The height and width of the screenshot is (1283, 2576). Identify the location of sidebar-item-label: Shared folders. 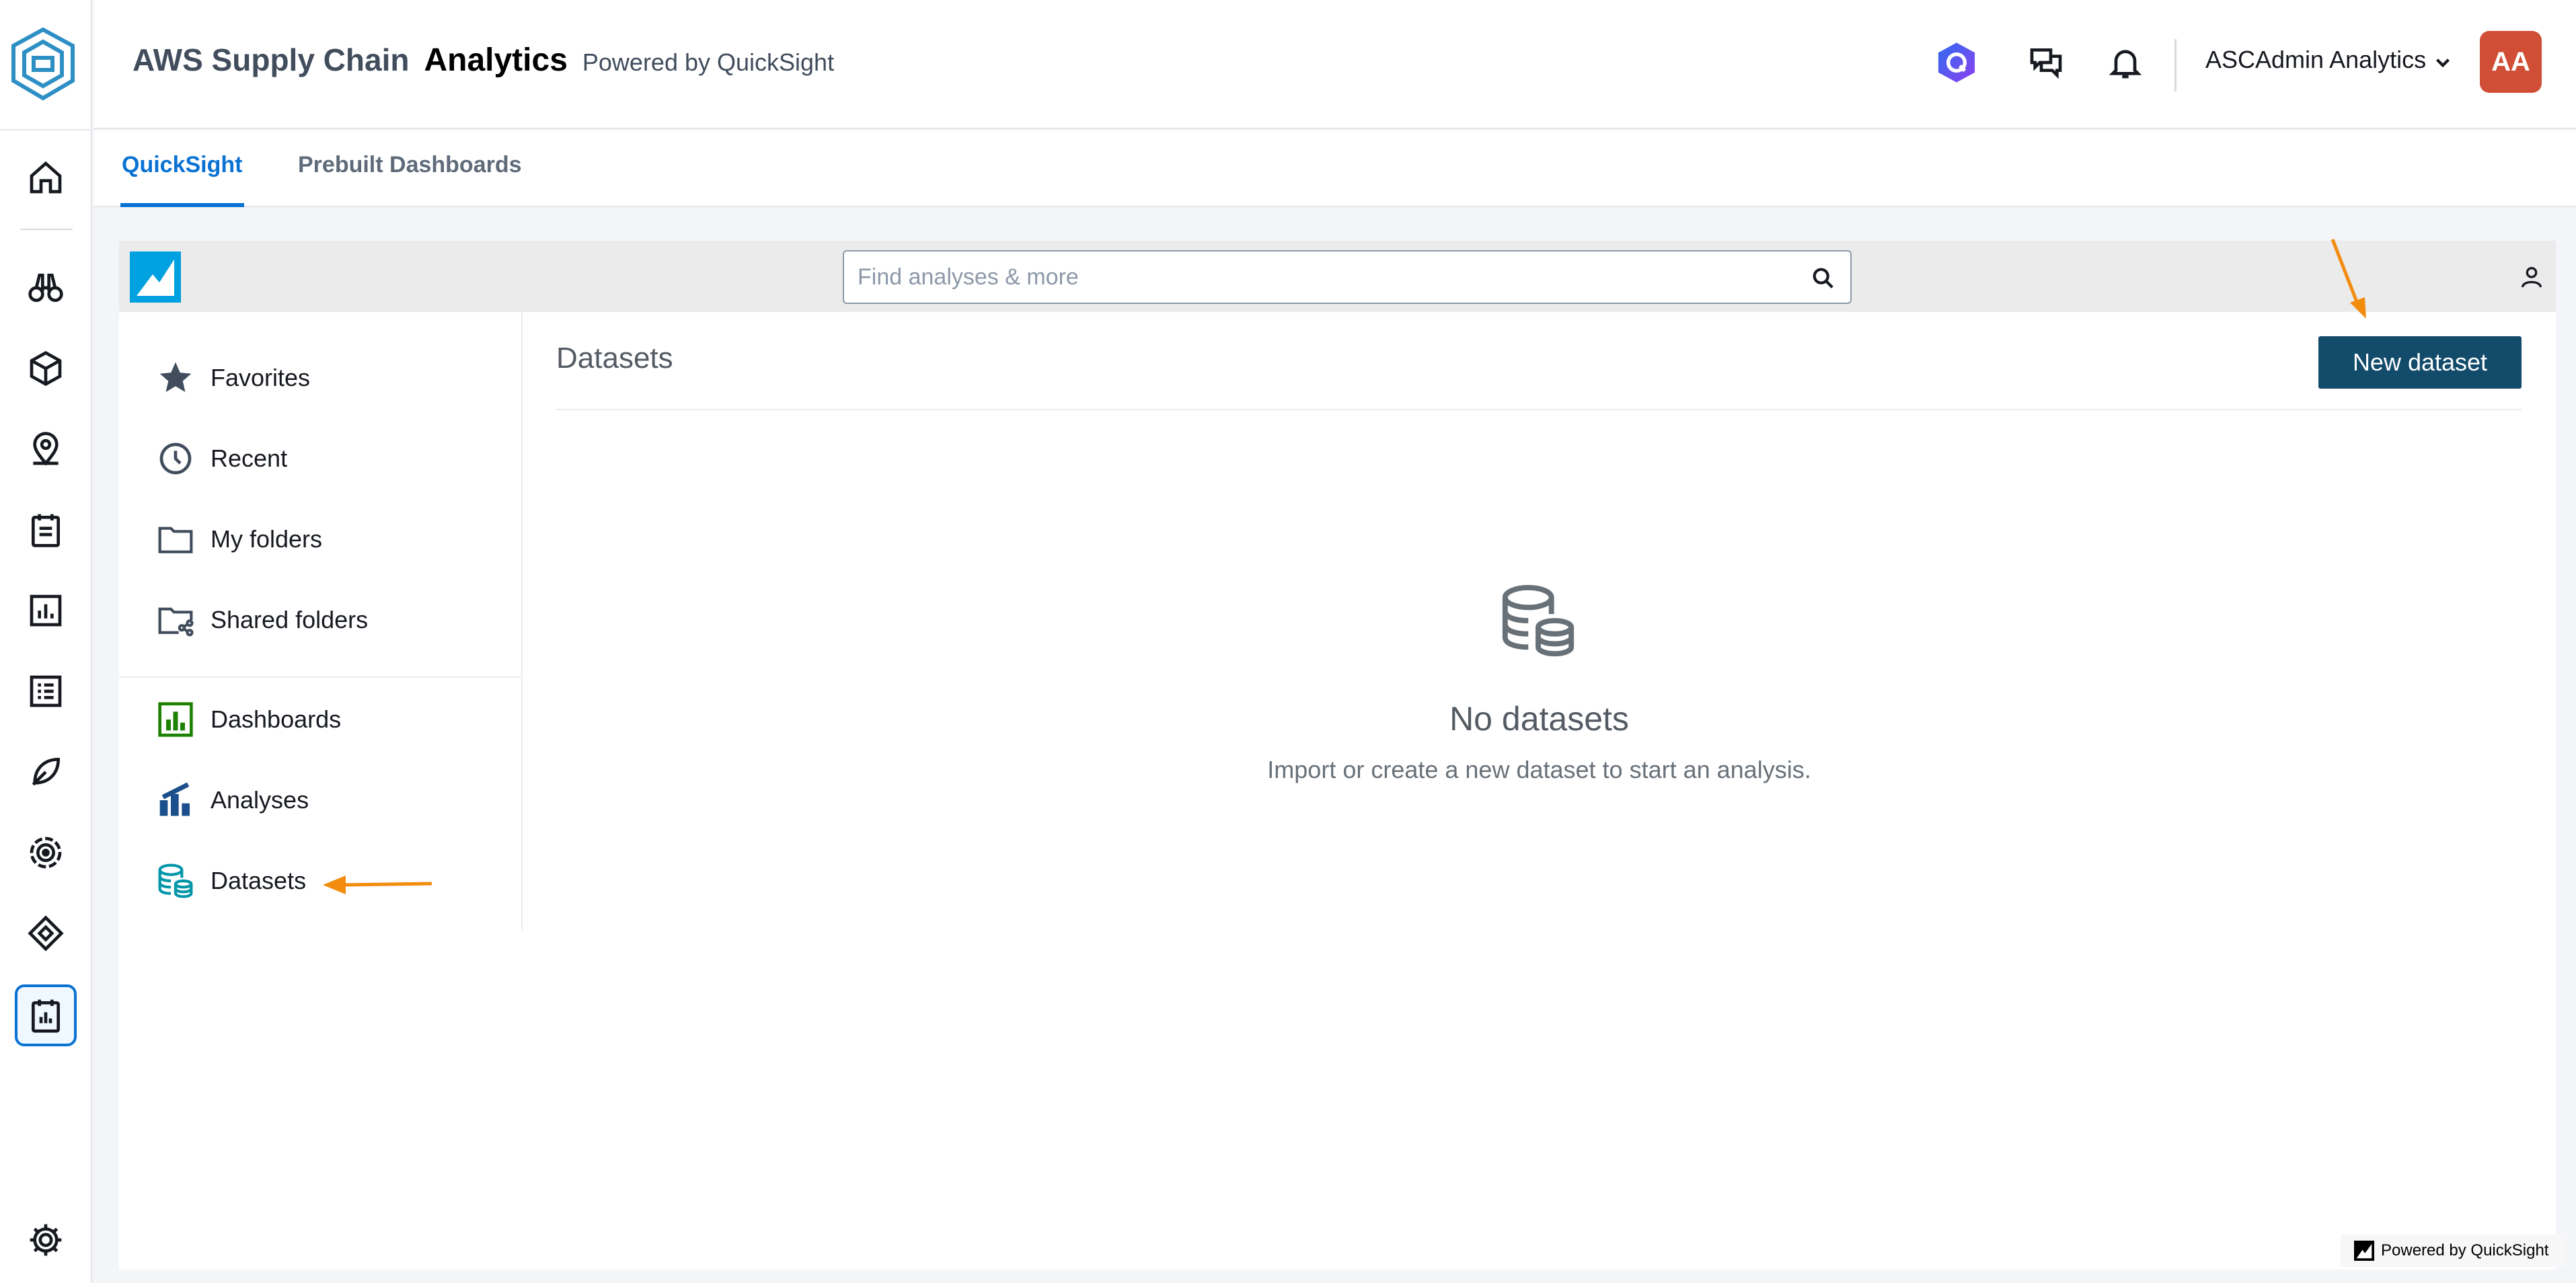
(290, 619).